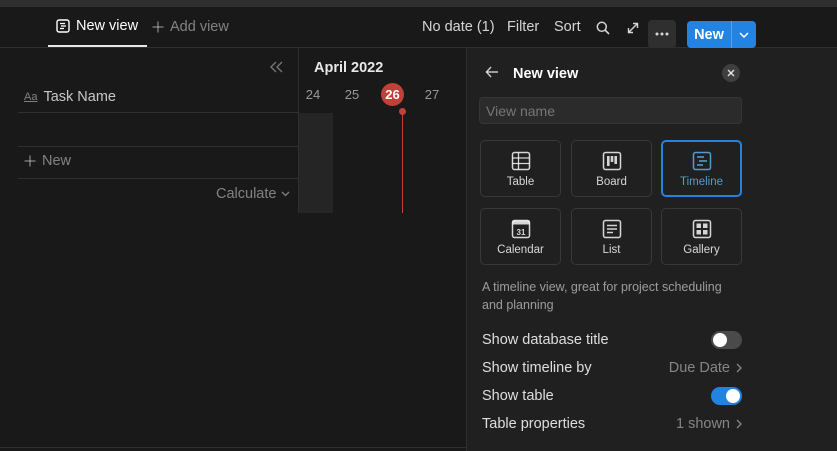 The height and width of the screenshot is (451, 837). Describe the element at coordinates (246, 194) in the screenshot. I see `calculate-label: Calculate` at that location.